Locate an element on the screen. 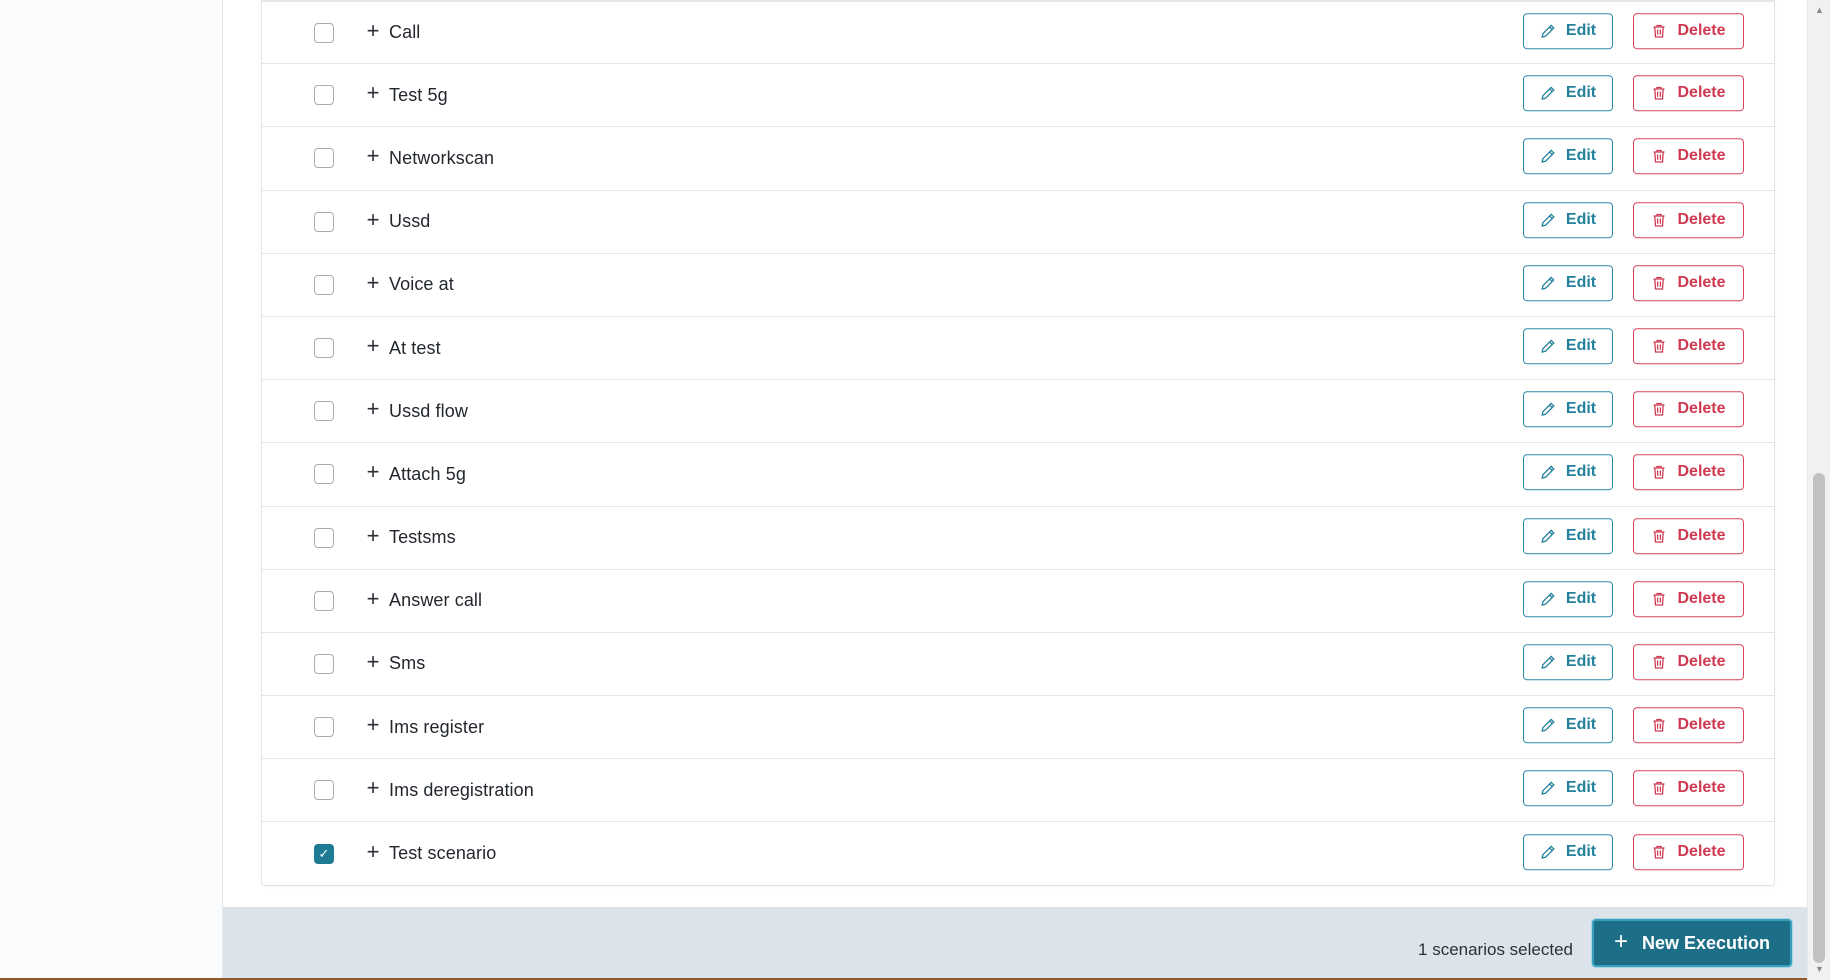 Image resolution: width=1830 pixels, height=980 pixels. scenario-name: Ussd flow is located at coordinates (428, 410).